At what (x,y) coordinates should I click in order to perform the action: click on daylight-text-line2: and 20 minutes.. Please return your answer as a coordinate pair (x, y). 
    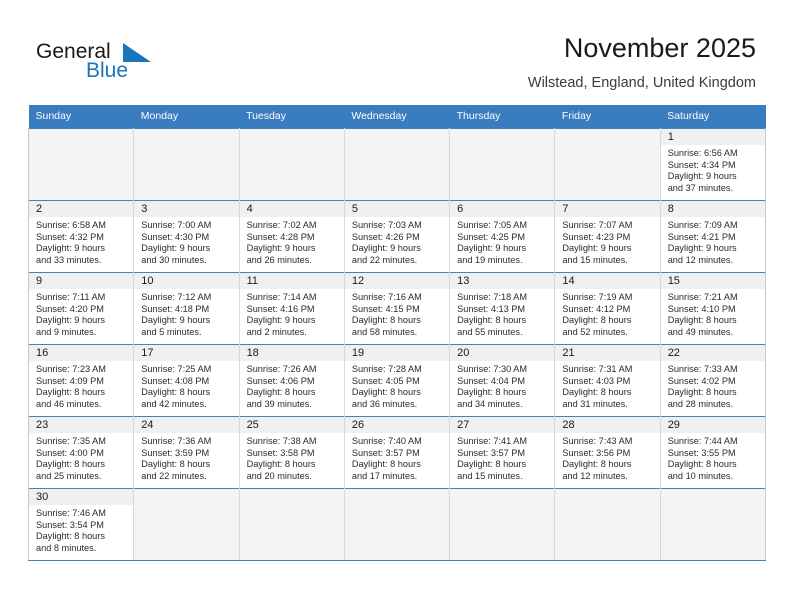
    Looking at the image, I should click on (279, 475).